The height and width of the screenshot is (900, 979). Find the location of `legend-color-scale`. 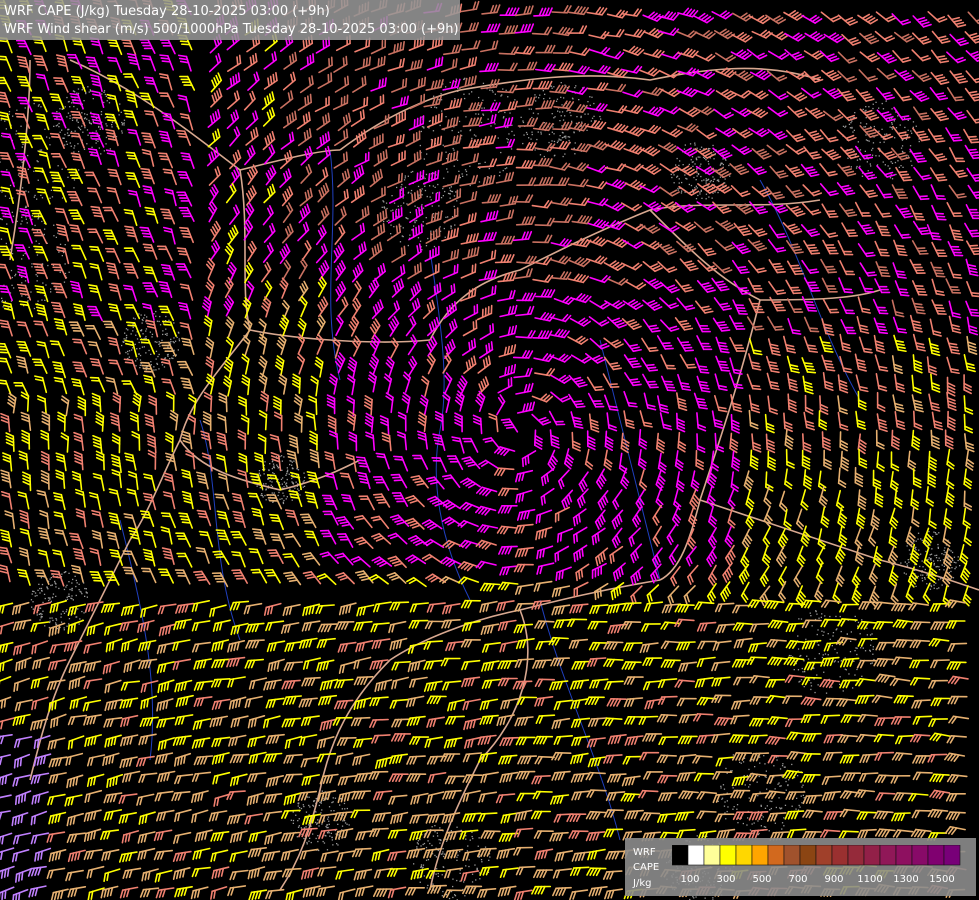

legend-color-scale is located at coordinates (816, 855).